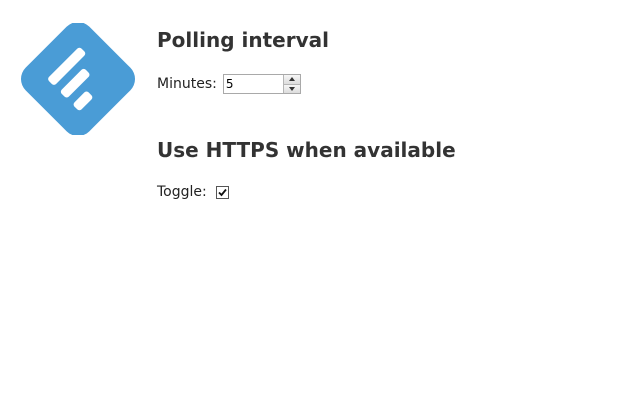 The width and height of the screenshot is (640, 400). What do you see at coordinates (182, 192) in the screenshot?
I see `toggle-label: Toggle:` at bounding box center [182, 192].